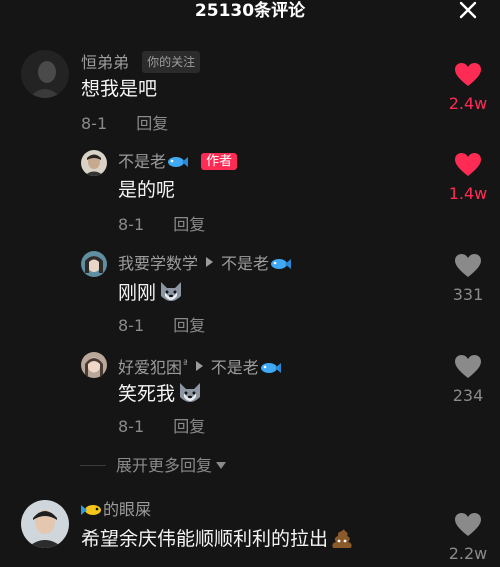  Describe the element at coordinates (205, 265) in the screenshot. I see `comment-author: 我要学数学 不是老` at that location.